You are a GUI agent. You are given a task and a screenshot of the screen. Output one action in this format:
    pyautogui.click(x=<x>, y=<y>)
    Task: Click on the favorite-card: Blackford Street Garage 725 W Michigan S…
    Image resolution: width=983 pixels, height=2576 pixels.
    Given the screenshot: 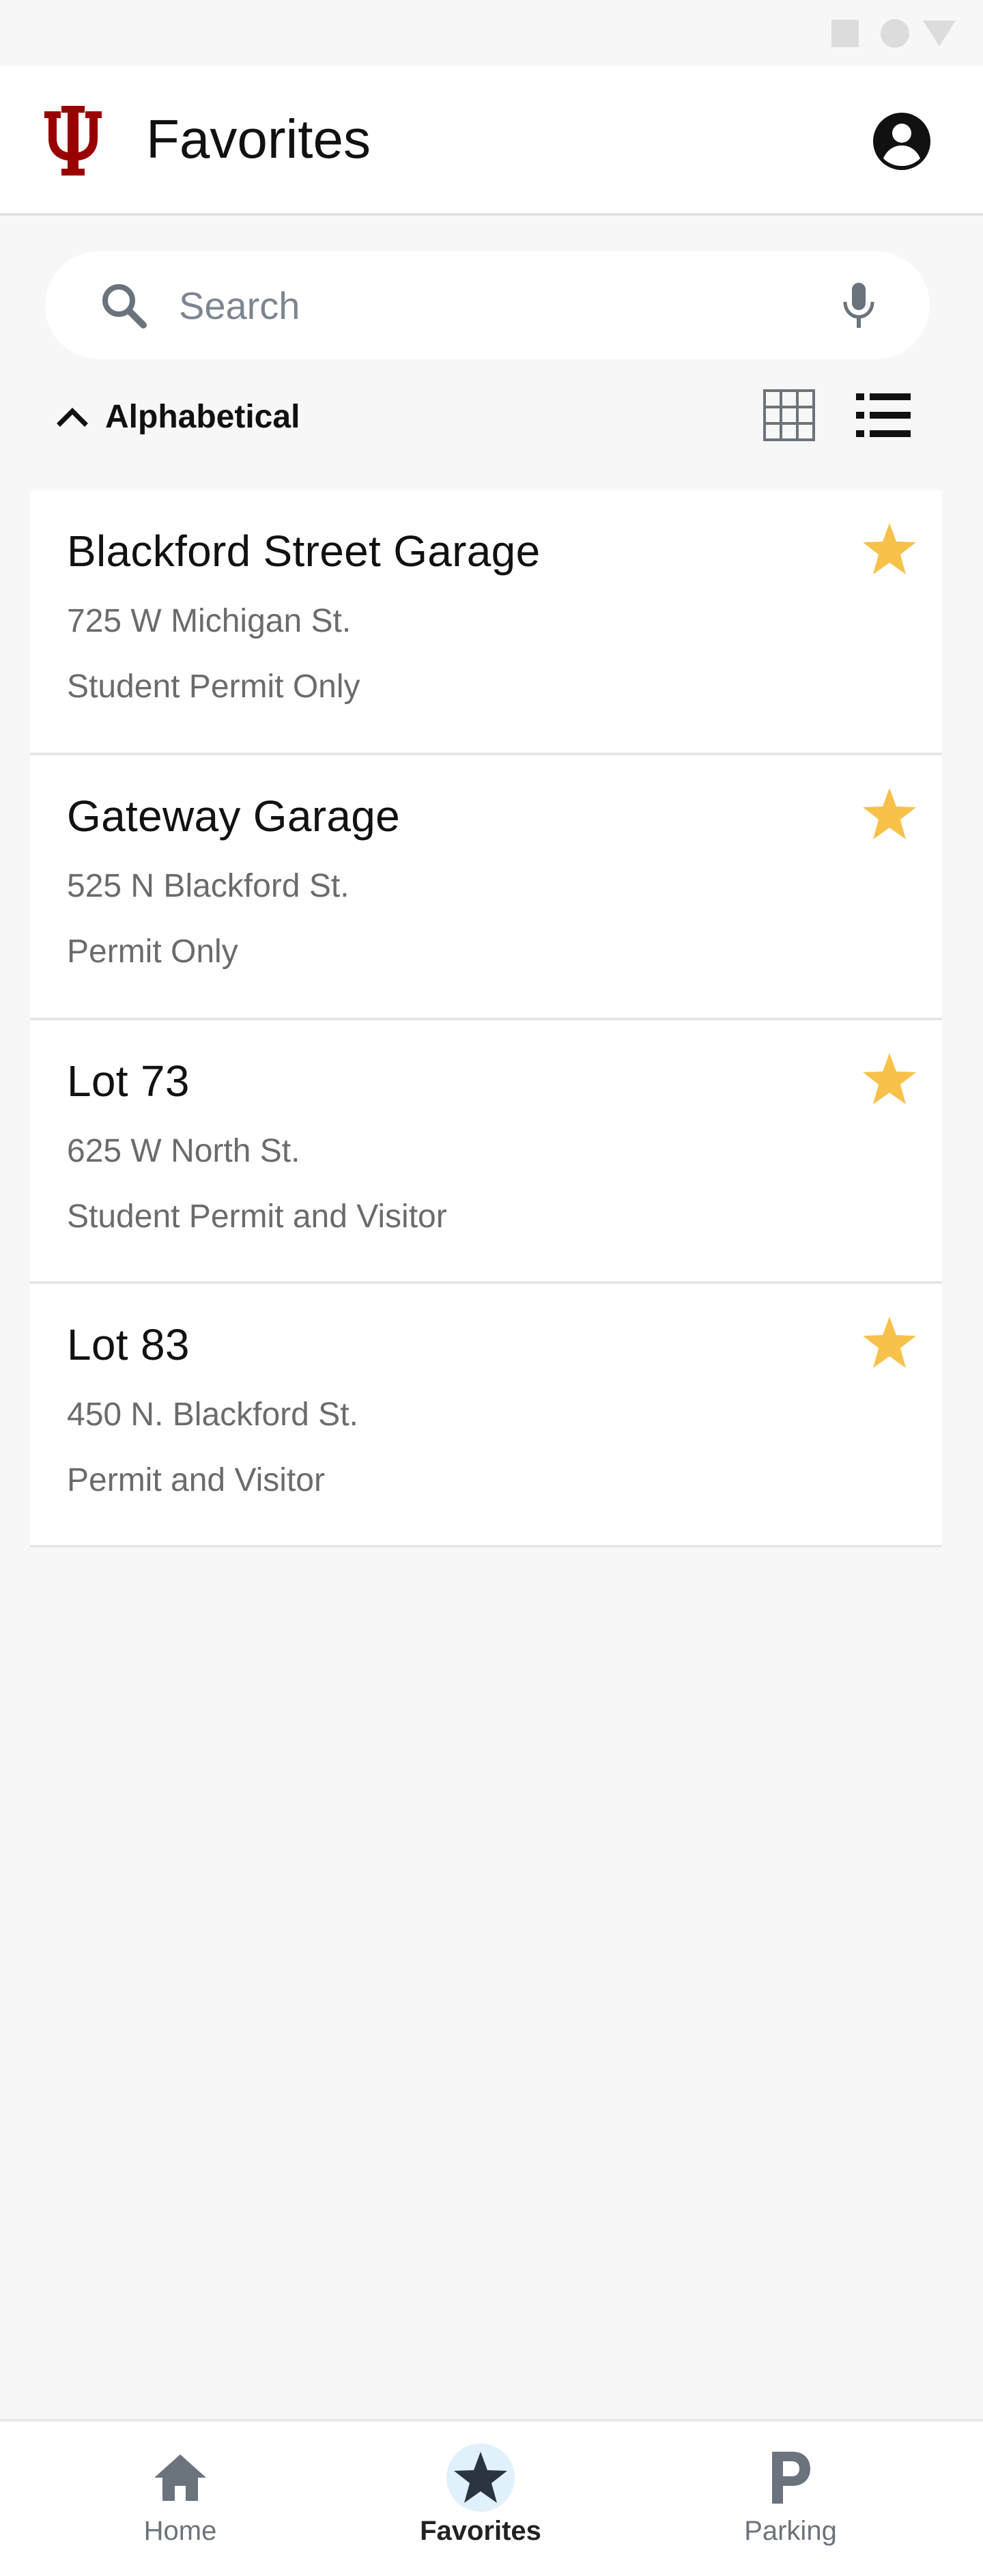 What is the action you would take?
    pyautogui.click(x=486, y=622)
    